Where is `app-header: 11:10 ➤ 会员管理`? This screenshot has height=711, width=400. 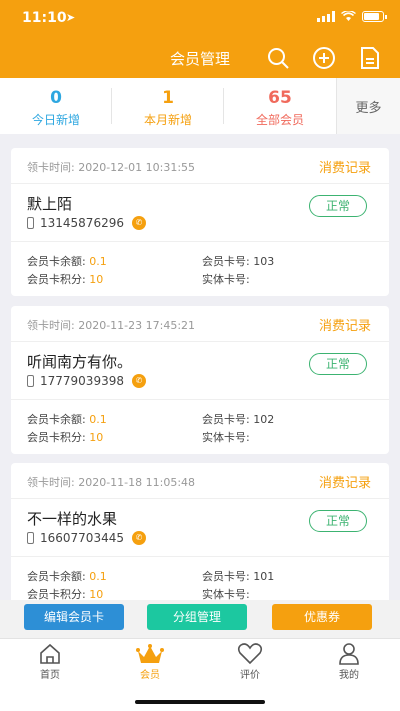
app-header: 11:10 ➤ 会员管理 is located at coordinates (200, 39).